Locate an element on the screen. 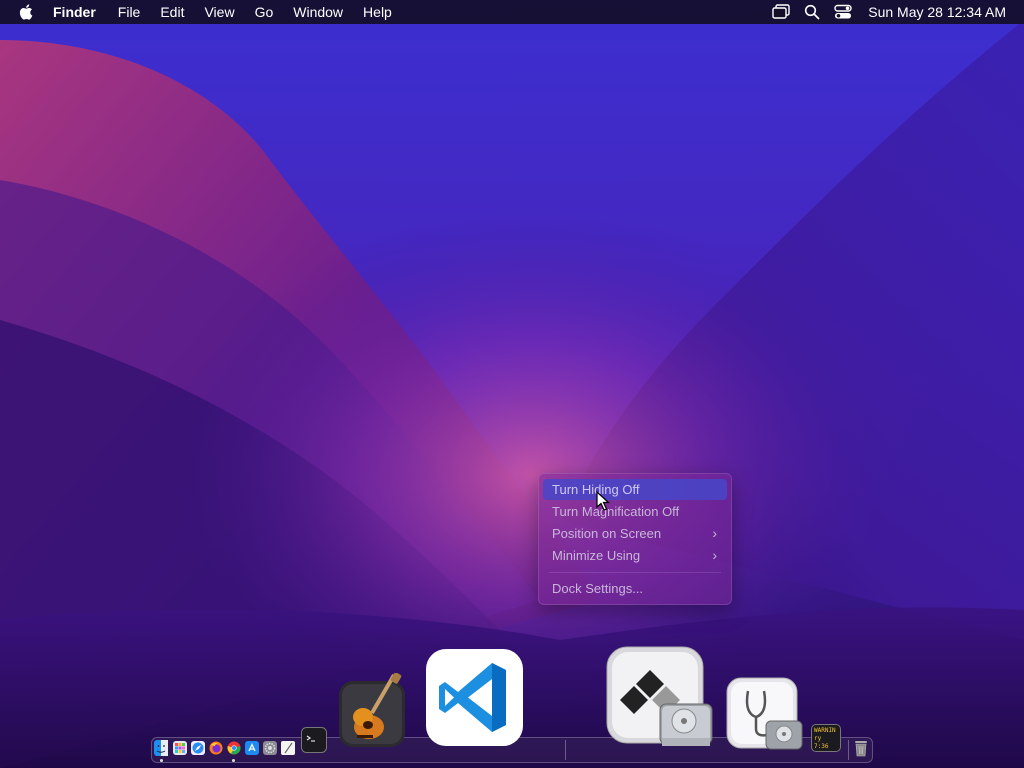 The height and width of the screenshot is (768, 1024). disk-utility-icon is located at coordinates (765, 714).